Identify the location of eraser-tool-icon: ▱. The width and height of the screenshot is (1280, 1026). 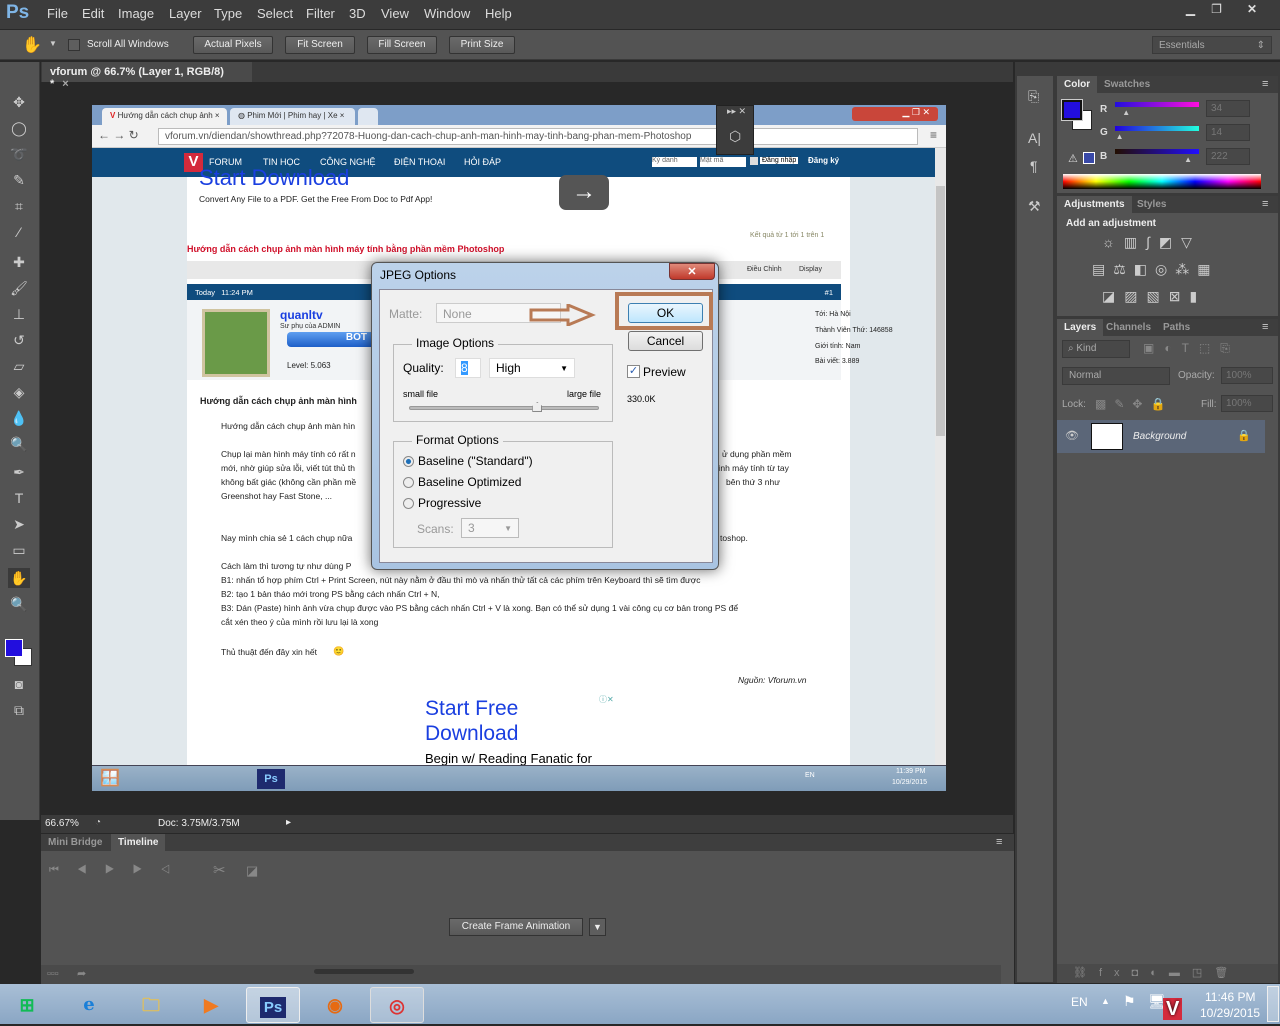
(19, 366).